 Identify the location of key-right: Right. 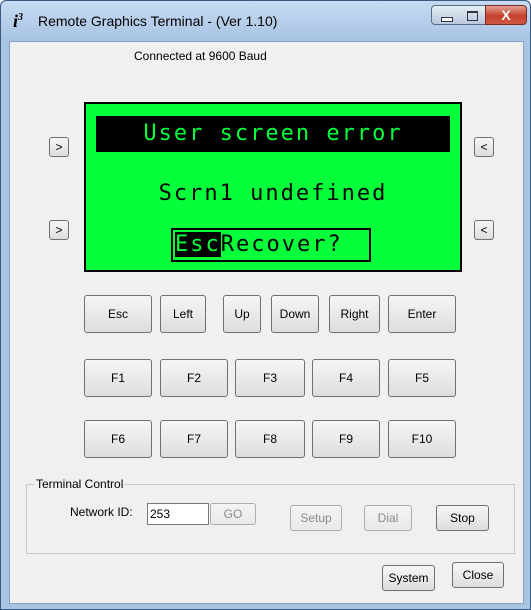
(354, 314).